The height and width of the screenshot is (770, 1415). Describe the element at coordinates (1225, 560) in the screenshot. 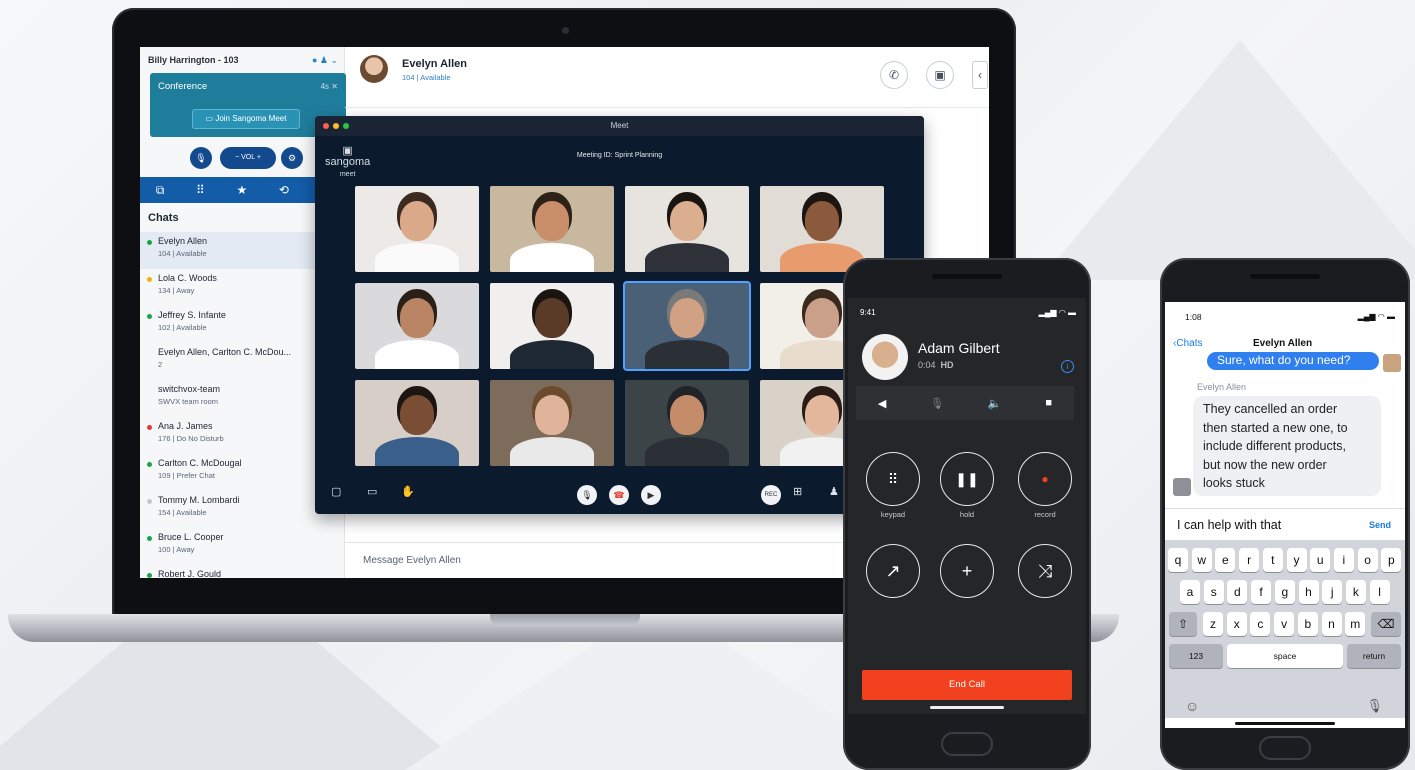

I see `keyboard-key: e` at that location.